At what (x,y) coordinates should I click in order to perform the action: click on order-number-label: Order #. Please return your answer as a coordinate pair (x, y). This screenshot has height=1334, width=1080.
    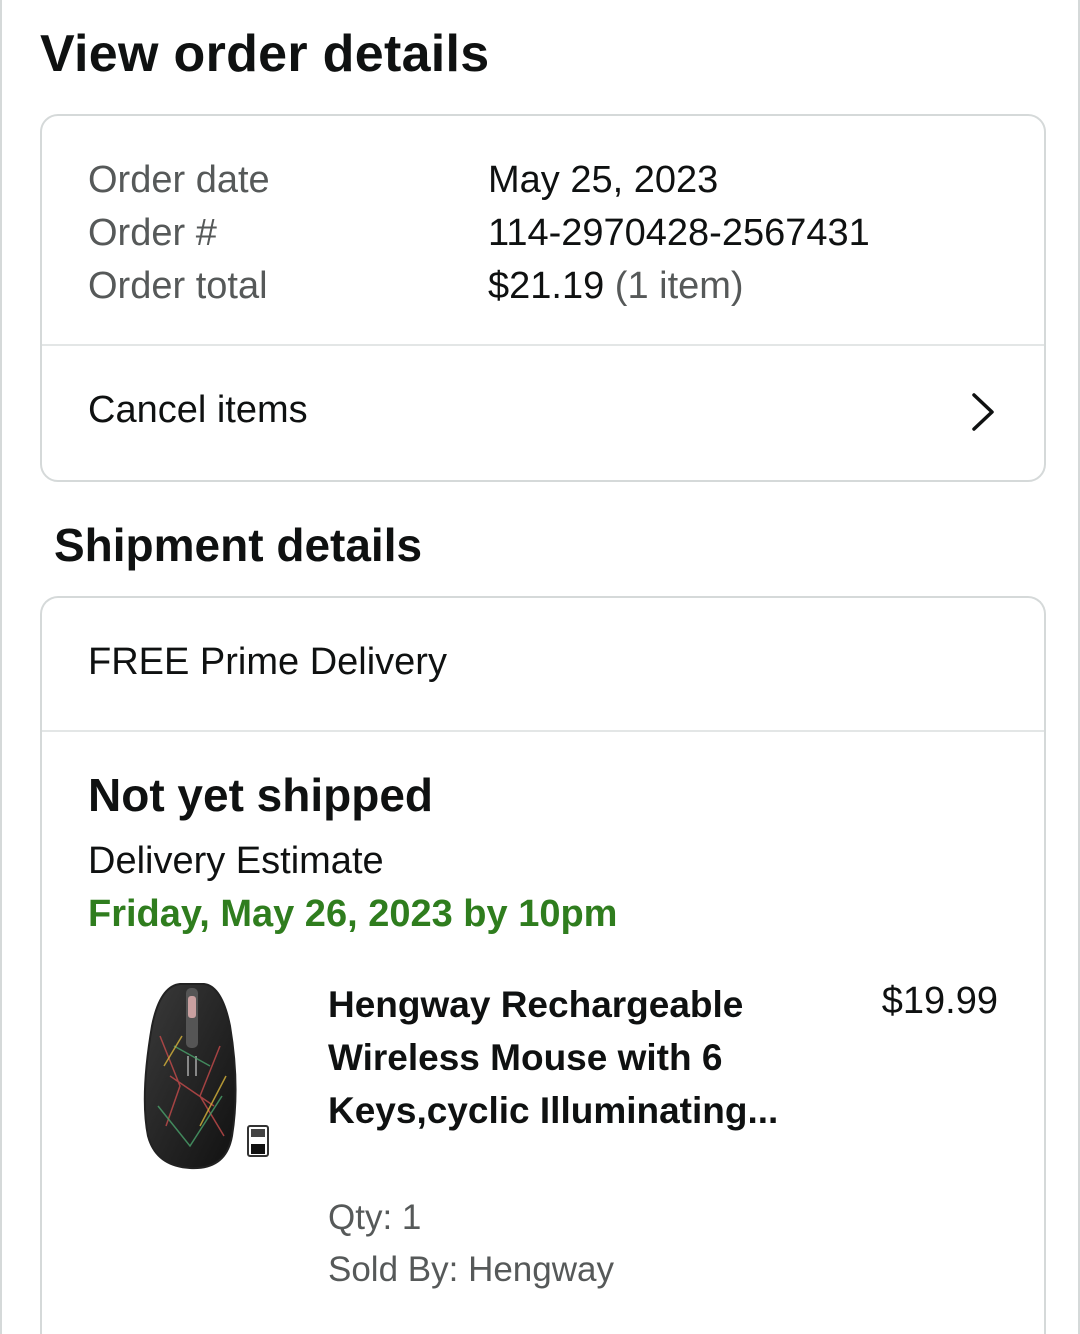
    Looking at the image, I should click on (152, 233).